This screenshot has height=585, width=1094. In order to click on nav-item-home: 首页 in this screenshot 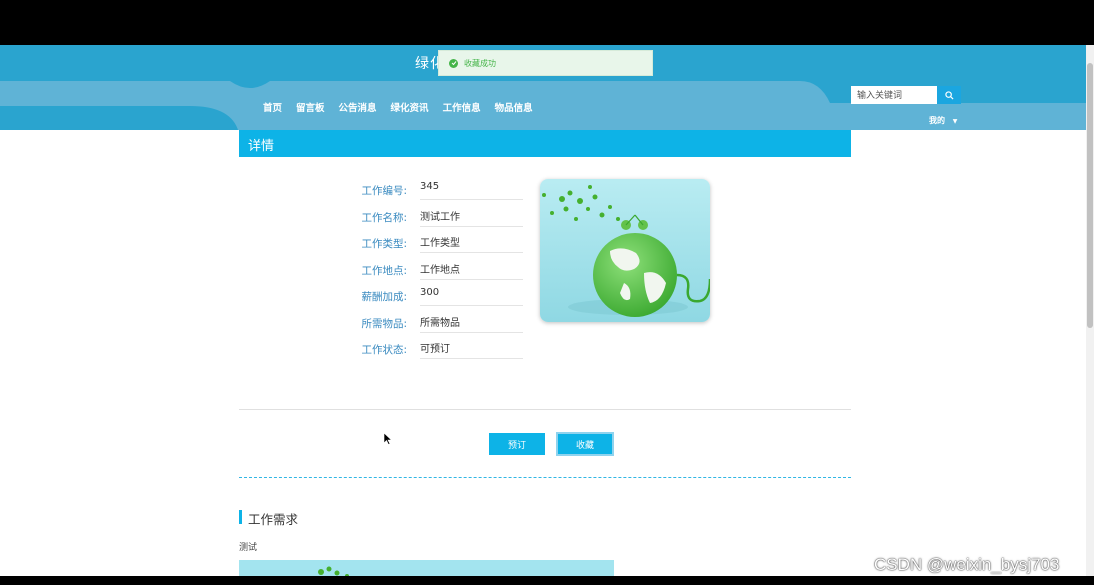, I will do `click(272, 107)`.